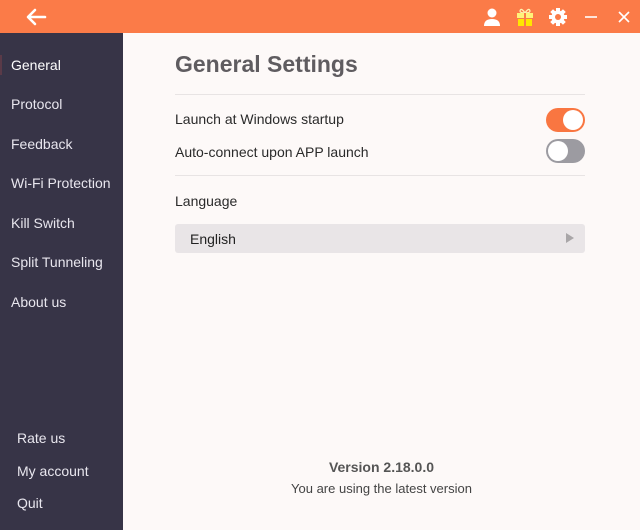 The height and width of the screenshot is (530, 640). What do you see at coordinates (206, 201) in the screenshot?
I see `language-label: Language` at bounding box center [206, 201].